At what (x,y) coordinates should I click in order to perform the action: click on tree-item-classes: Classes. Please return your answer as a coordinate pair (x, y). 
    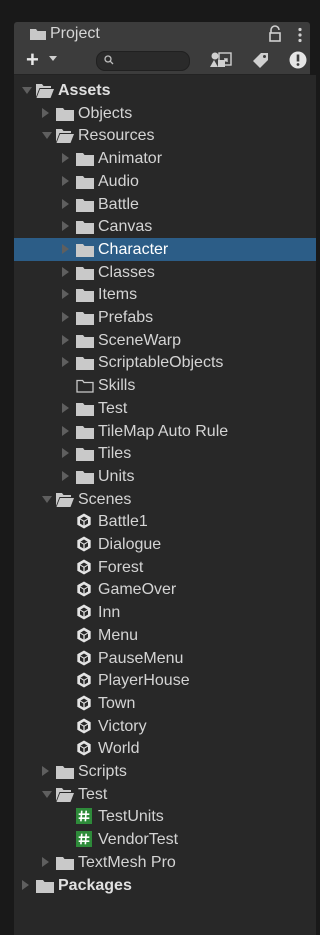
    Looking at the image, I should click on (165, 272).